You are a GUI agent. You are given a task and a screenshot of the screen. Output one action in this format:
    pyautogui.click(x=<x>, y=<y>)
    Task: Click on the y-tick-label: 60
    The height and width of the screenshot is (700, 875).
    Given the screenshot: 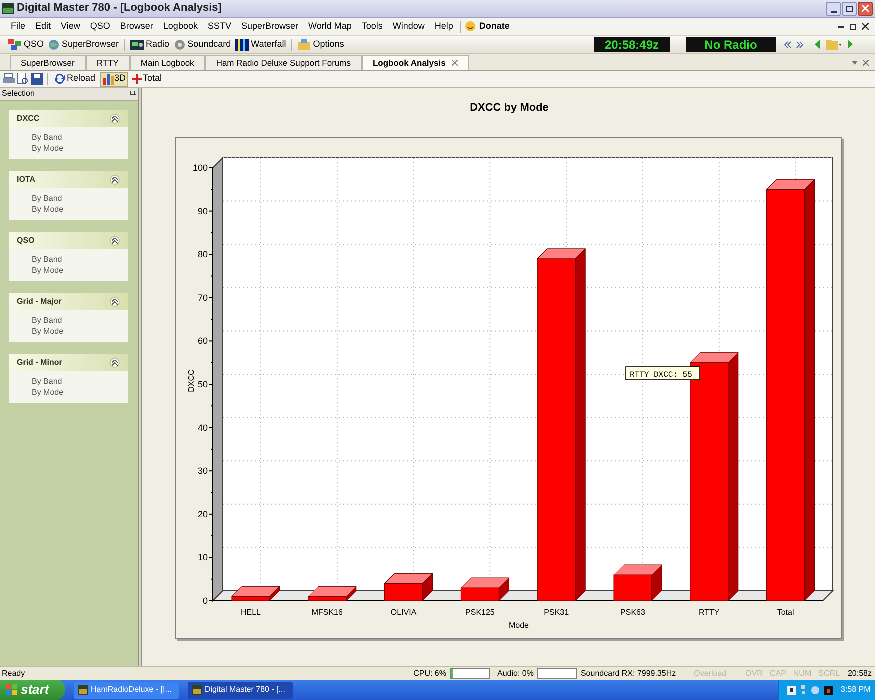 What is the action you would take?
    pyautogui.click(x=202, y=341)
    